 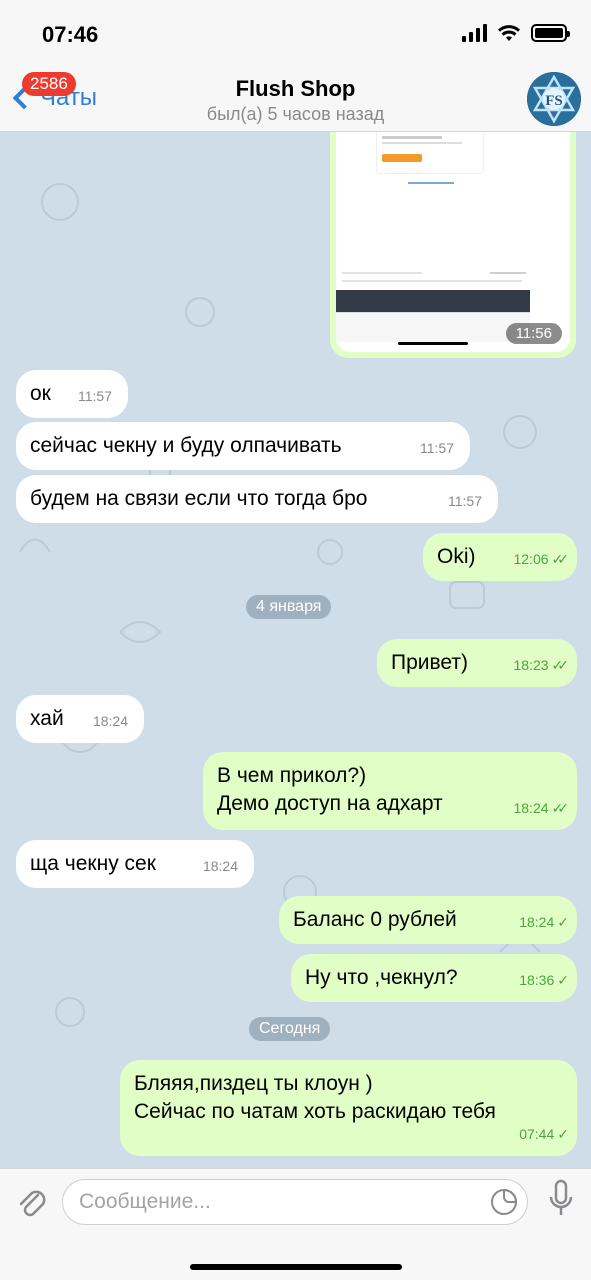 I want to click on message-time: 07:44 ✓, so click(x=544, y=1134).